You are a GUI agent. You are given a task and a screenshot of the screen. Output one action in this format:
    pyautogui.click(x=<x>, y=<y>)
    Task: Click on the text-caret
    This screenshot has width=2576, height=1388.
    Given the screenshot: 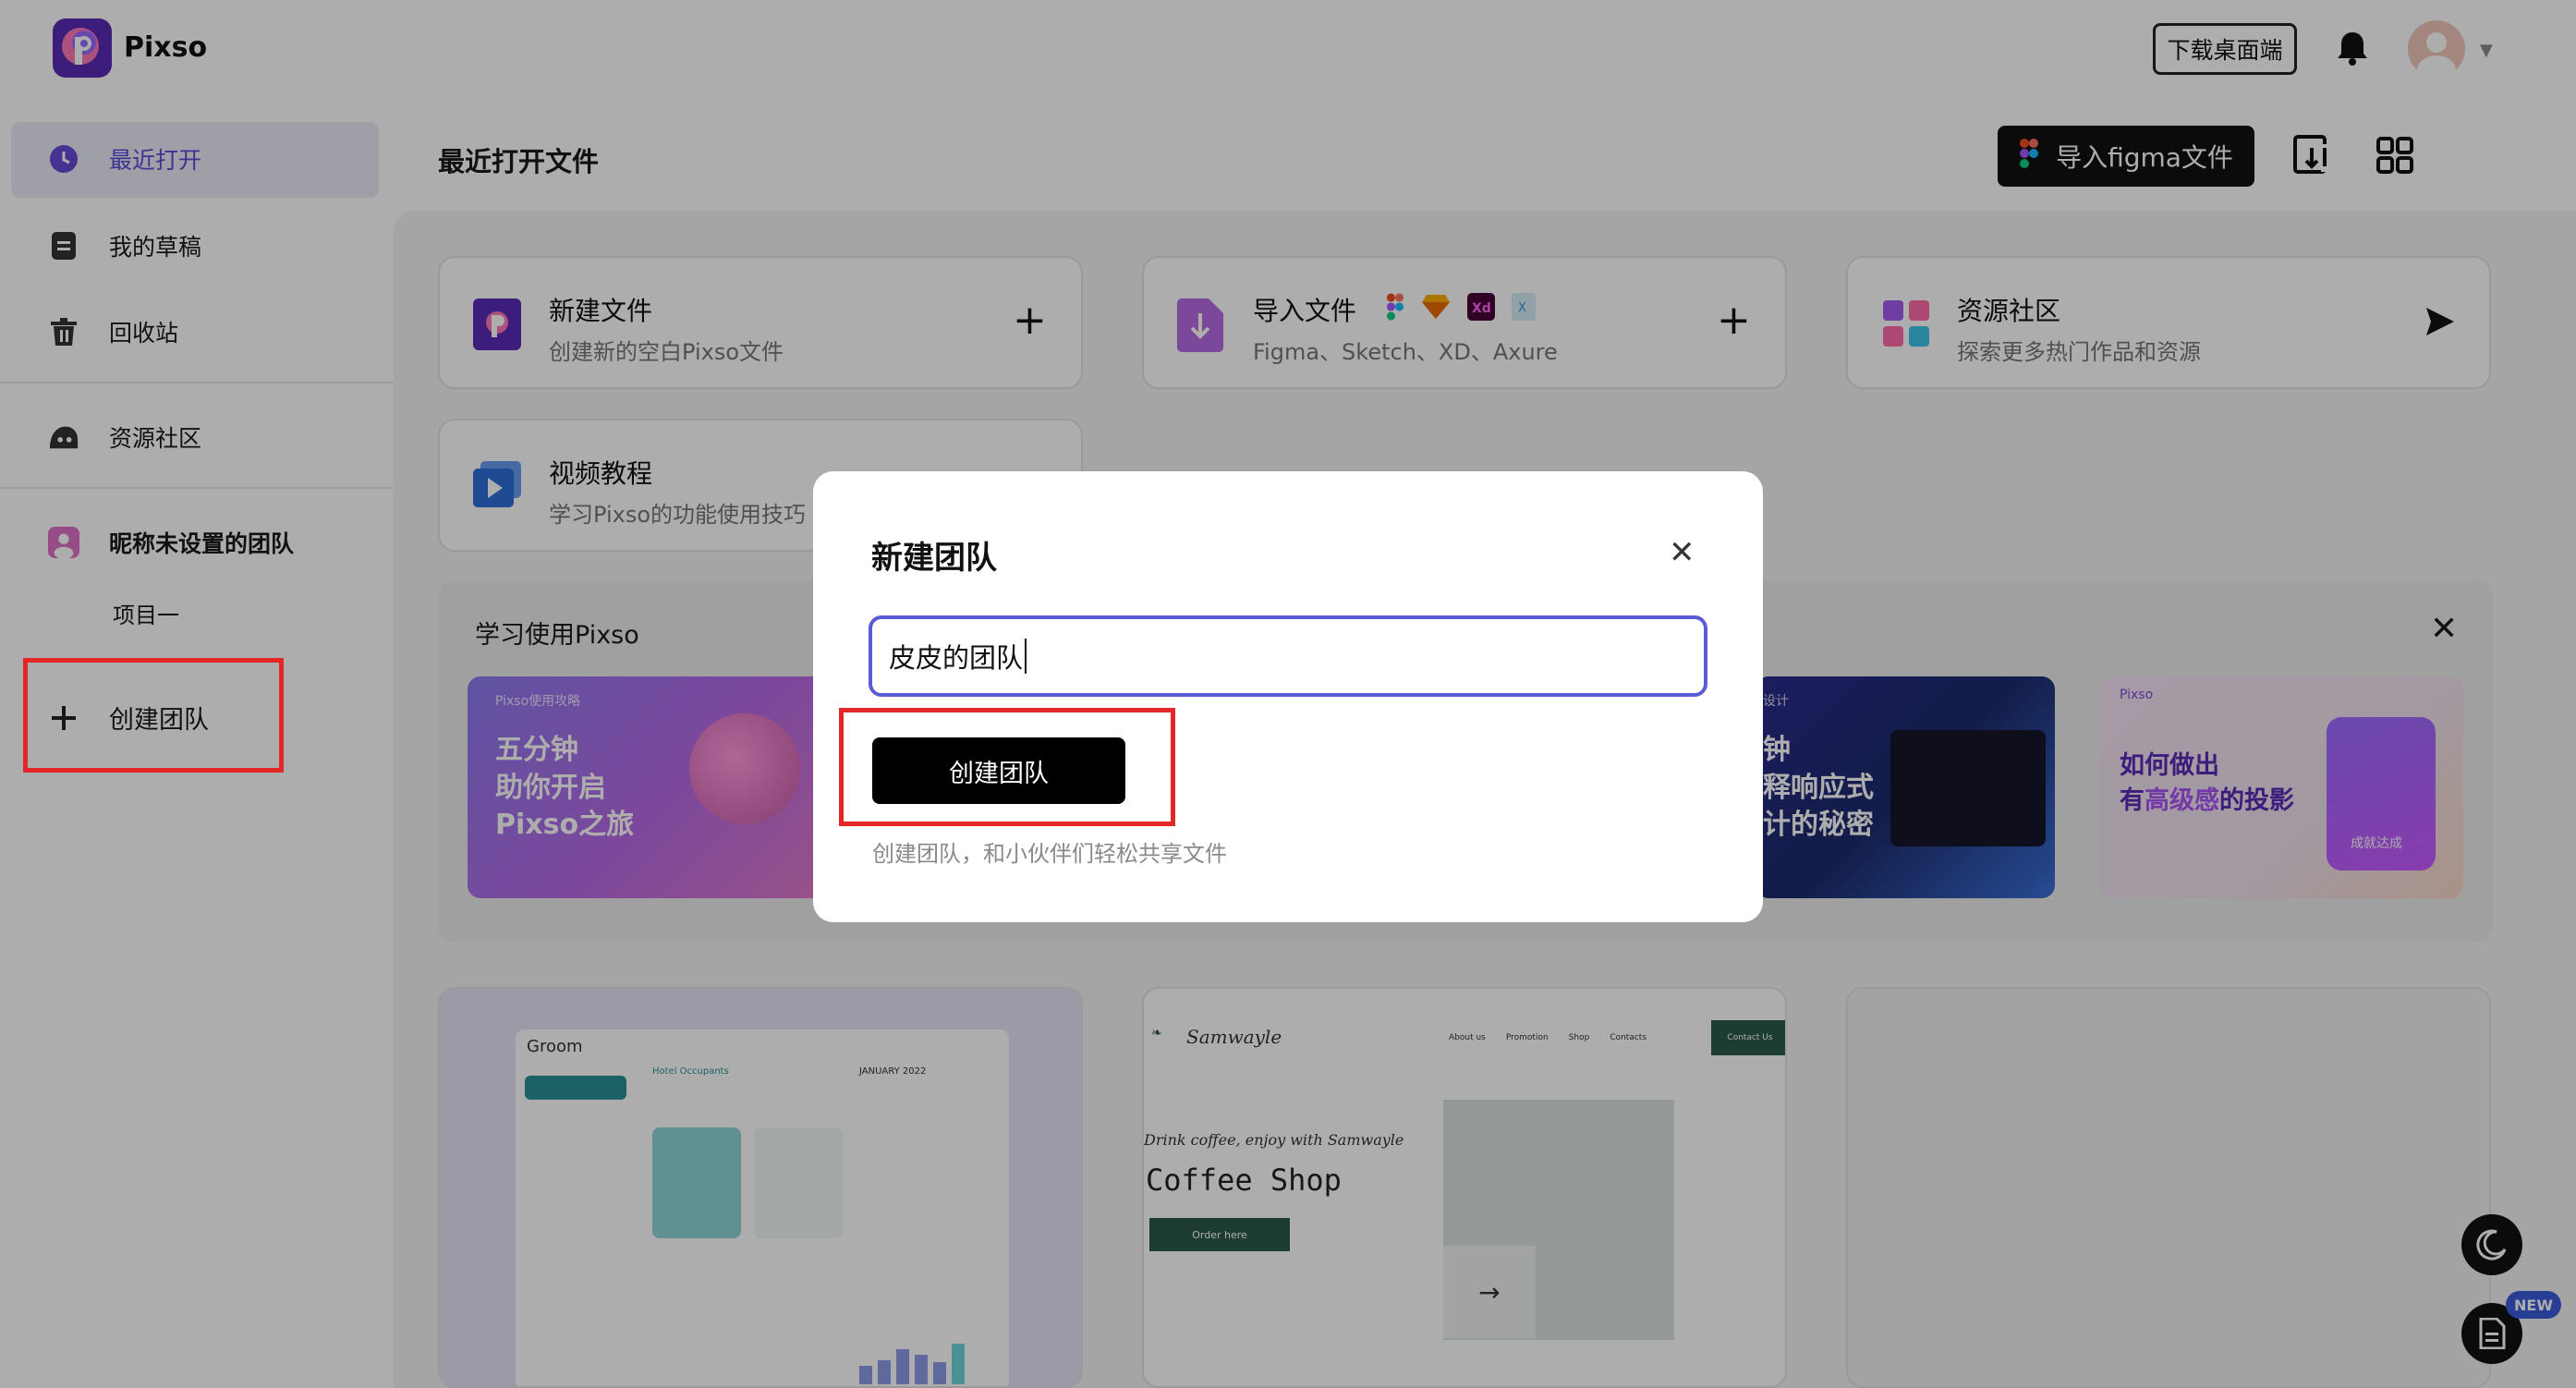 What is the action you would take?
    pyautogui.click(x=1026, y=656)
    